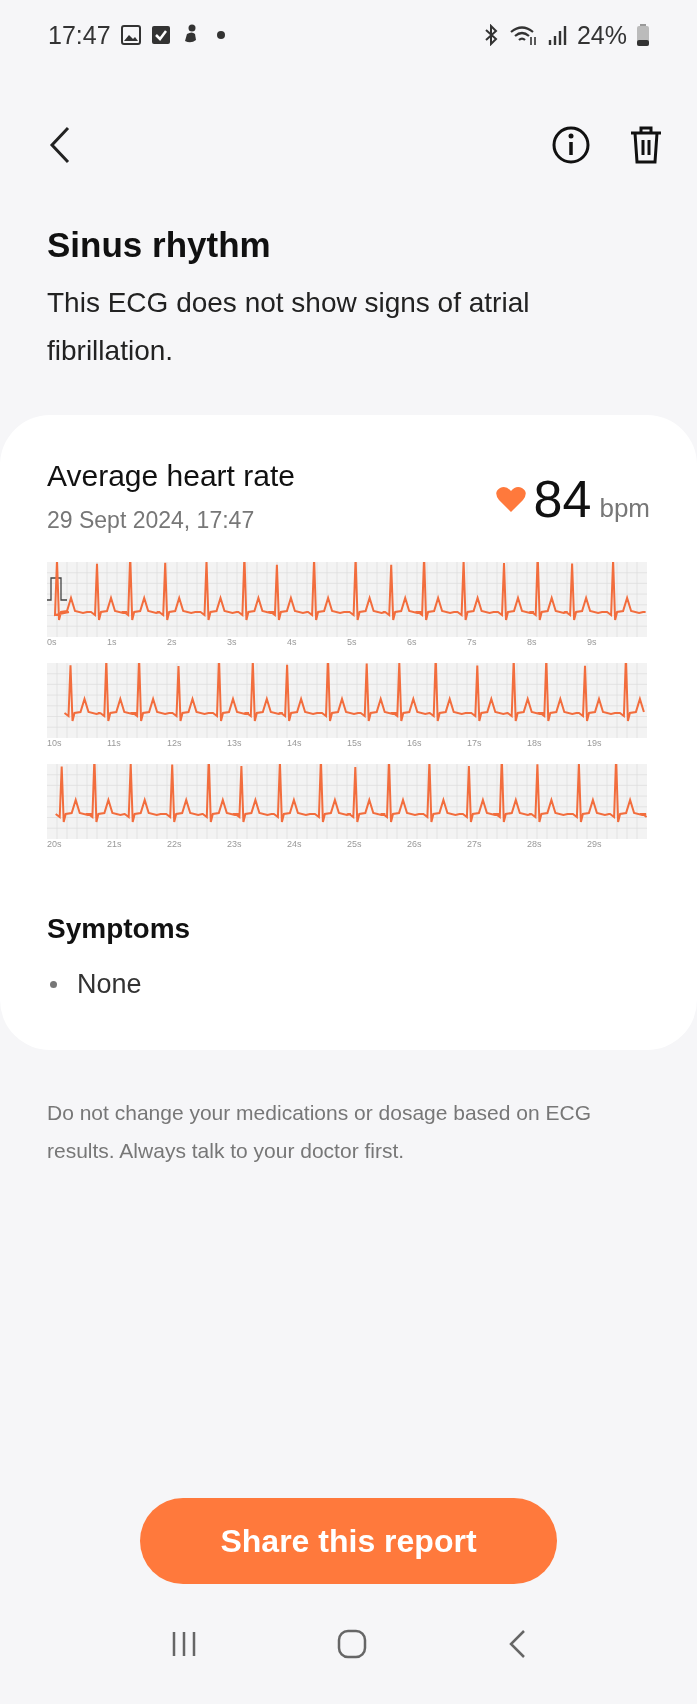  I want to click on time-tick-label: 18s, so click(535, 744).